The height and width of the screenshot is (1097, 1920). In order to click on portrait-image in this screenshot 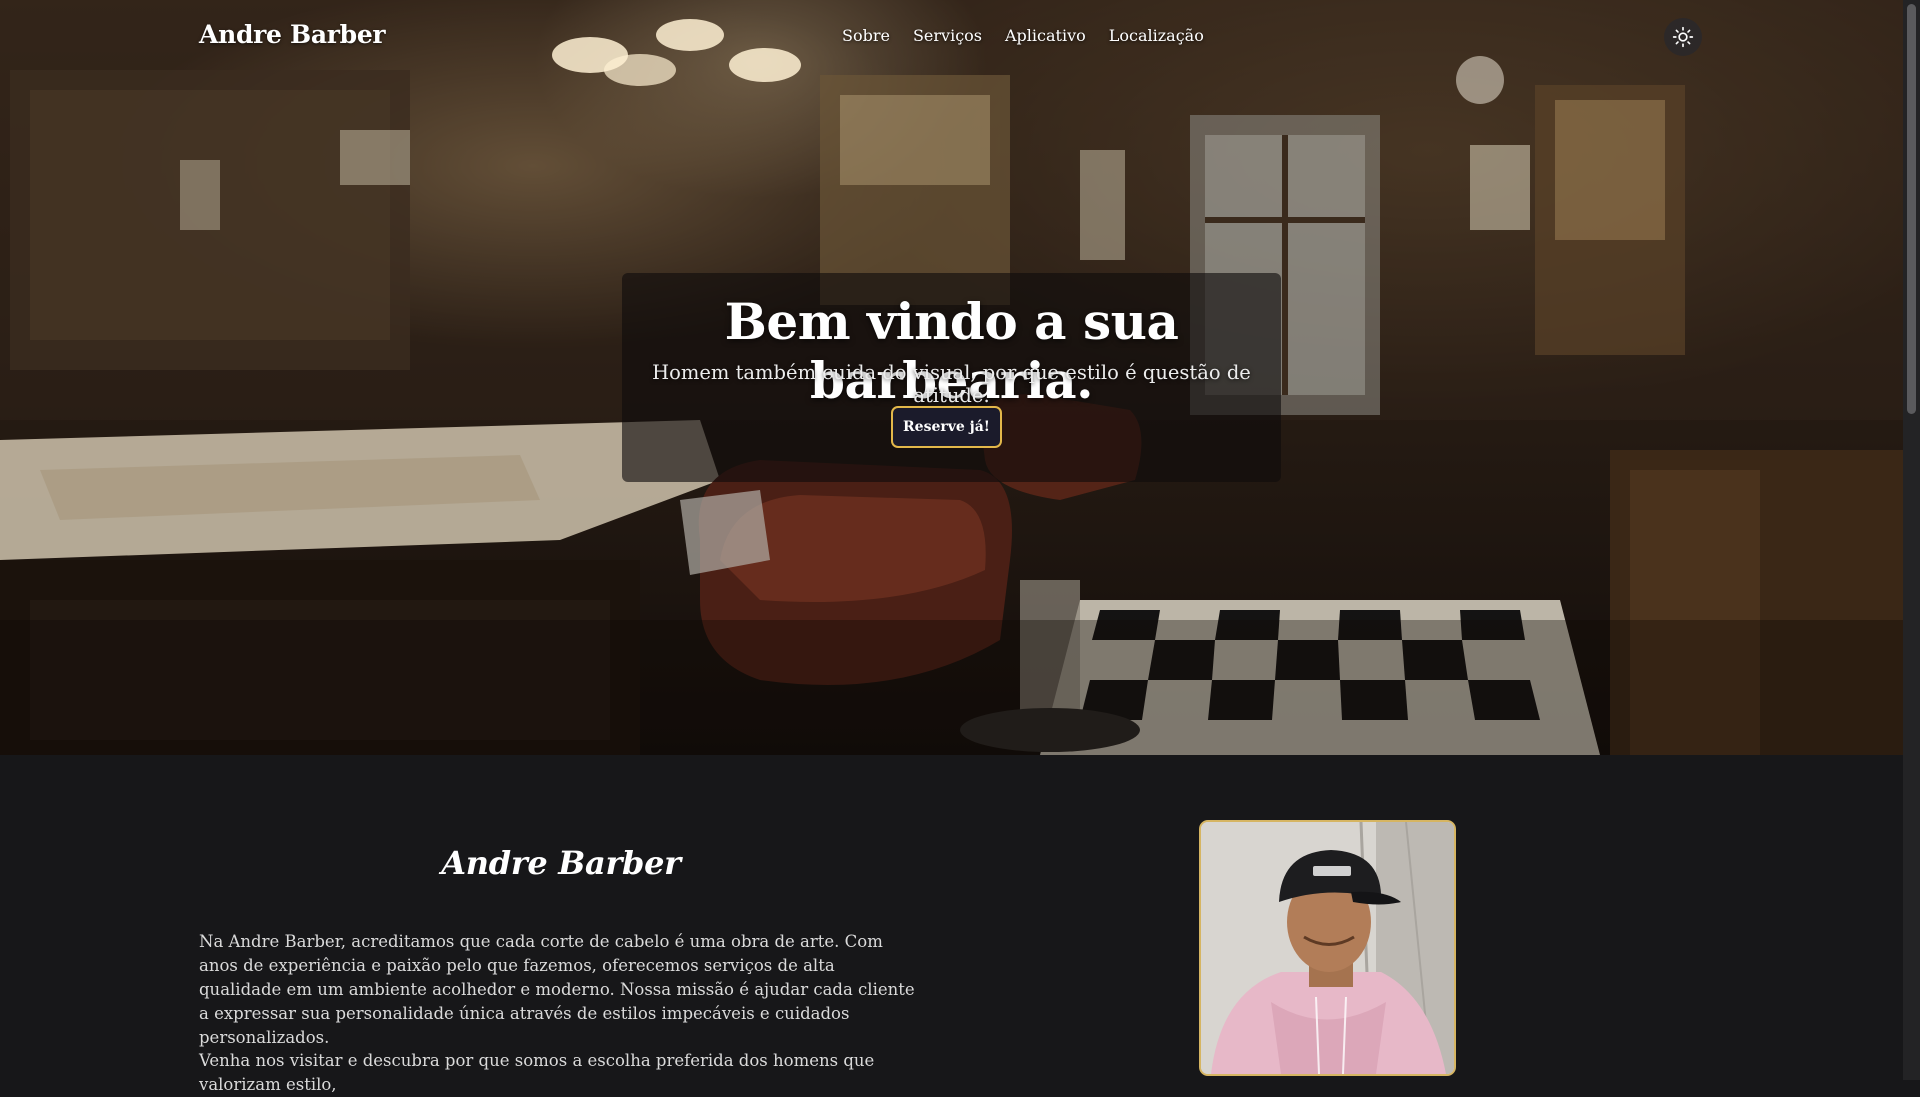, I will do `click(1327, 948)`.